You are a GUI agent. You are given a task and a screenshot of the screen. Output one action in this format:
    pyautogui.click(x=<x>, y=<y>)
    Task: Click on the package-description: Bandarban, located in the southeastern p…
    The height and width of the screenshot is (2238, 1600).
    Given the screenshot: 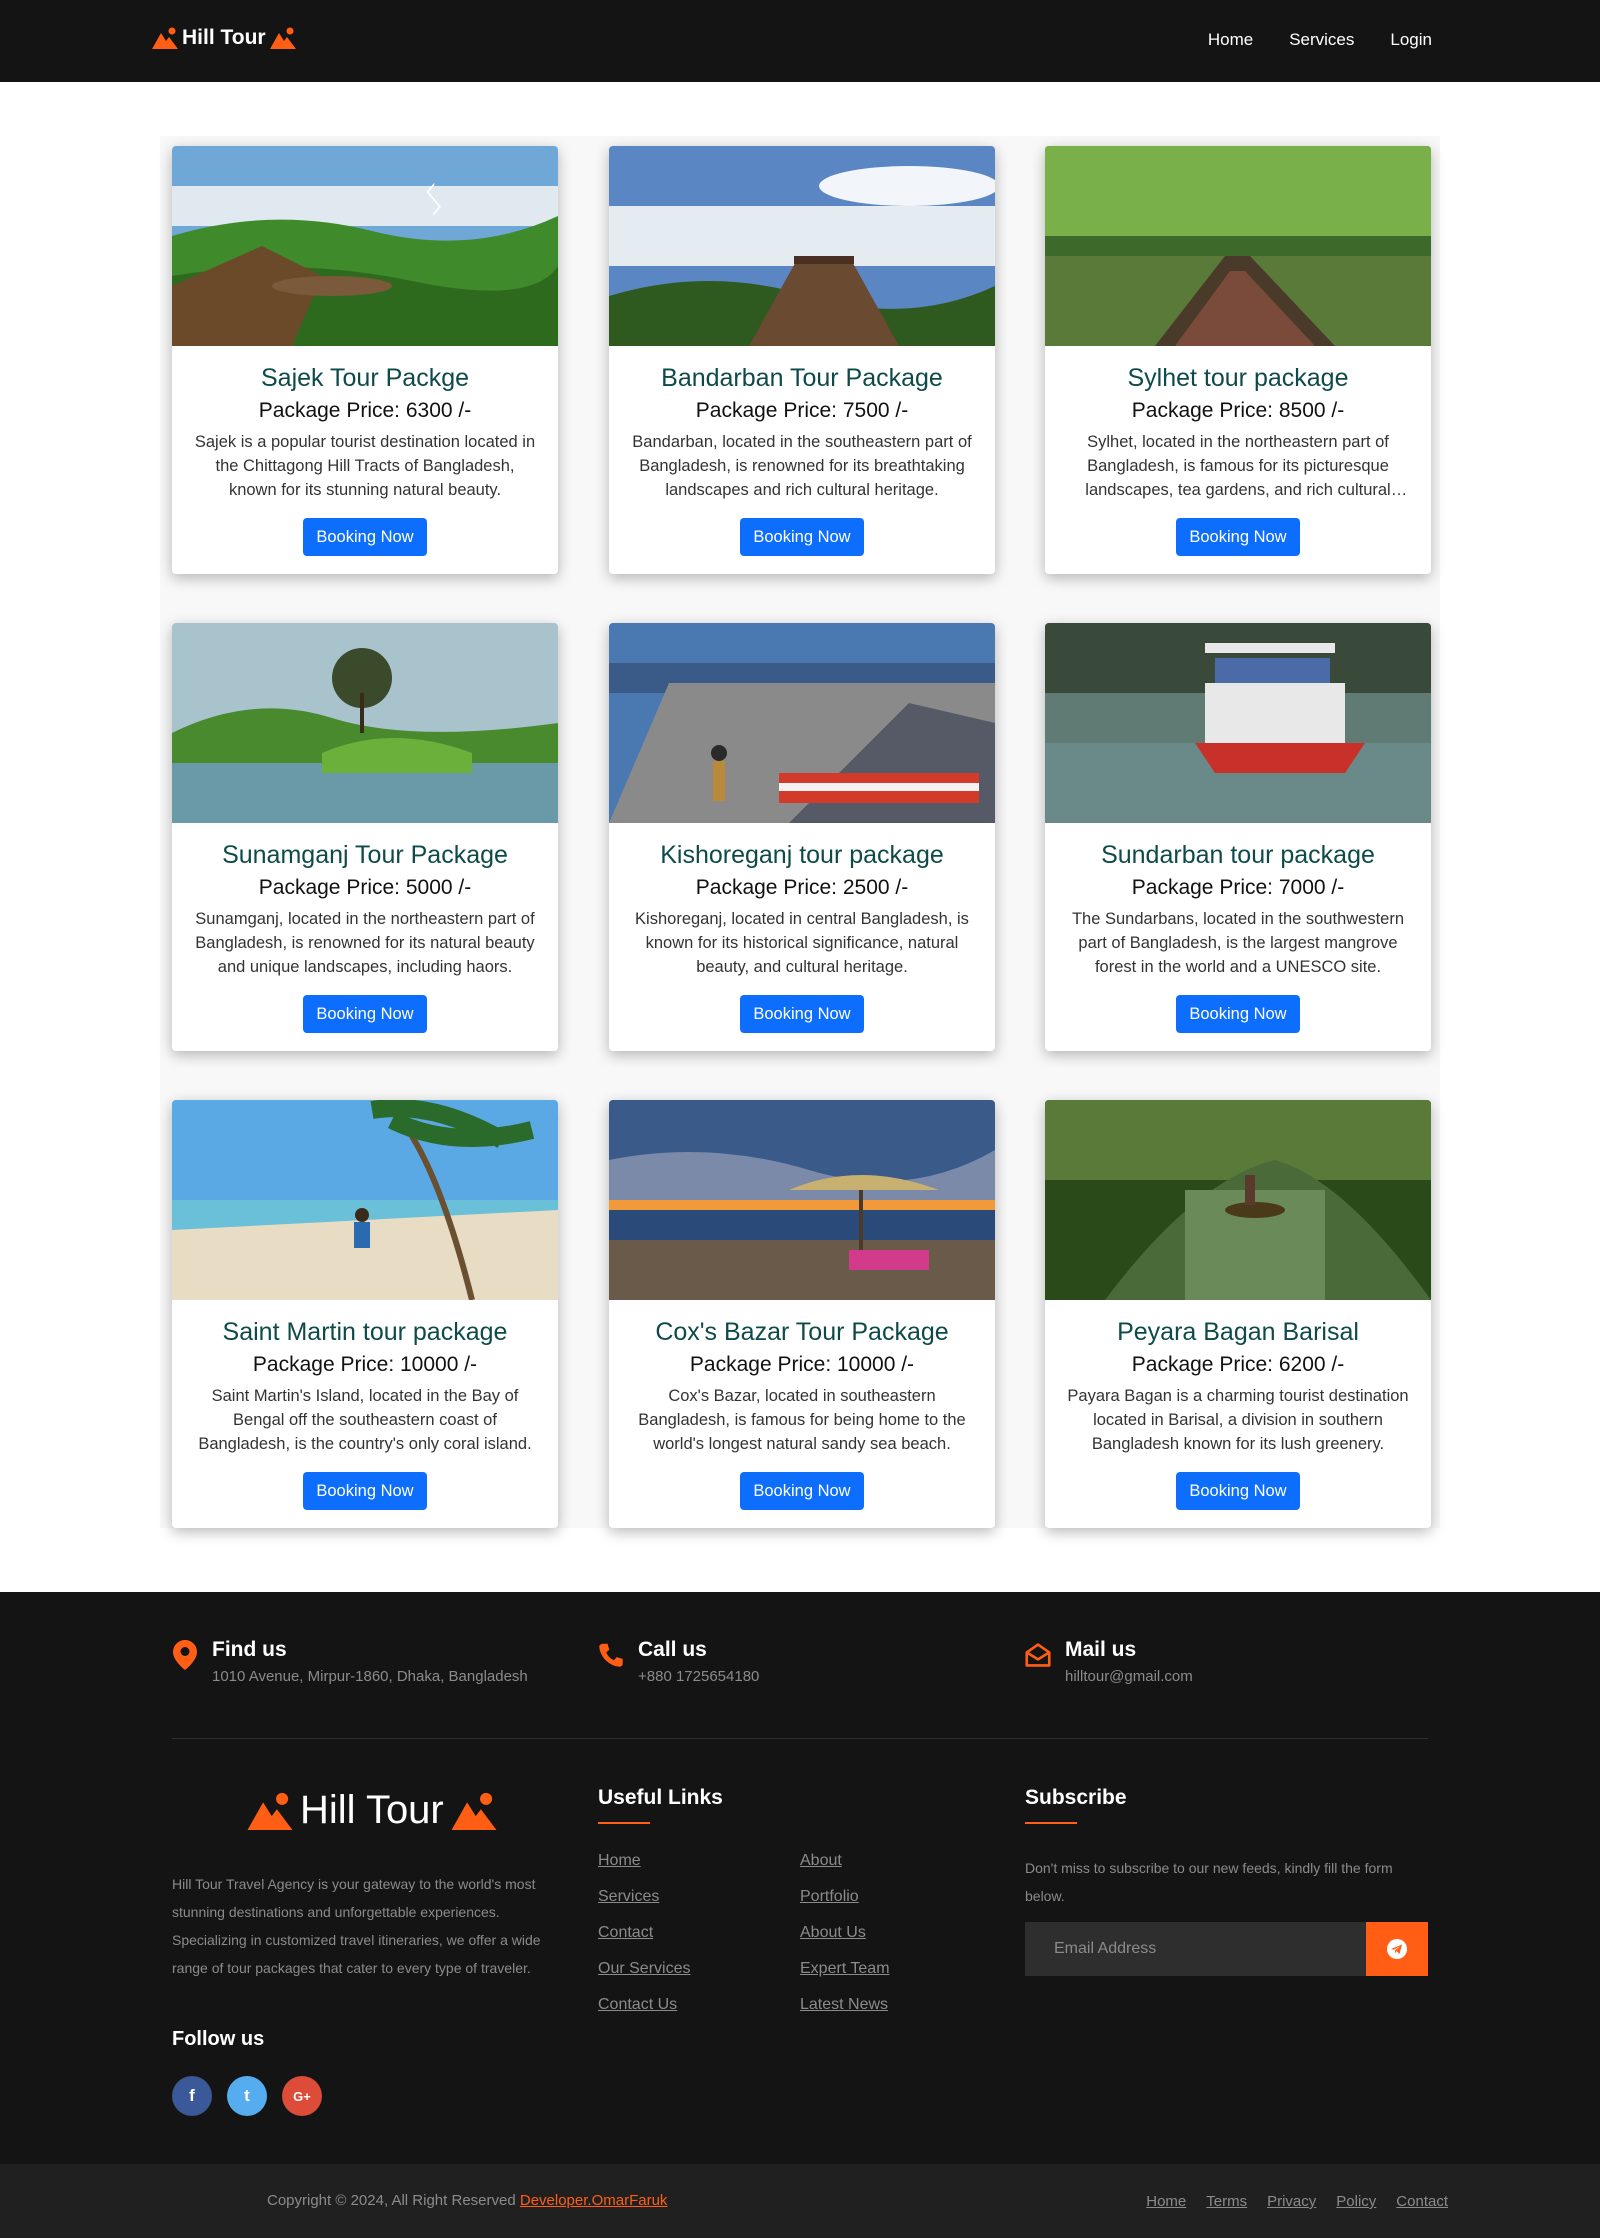 What is the action you would take?
    pyautogui.click(x=802, y=466)
    